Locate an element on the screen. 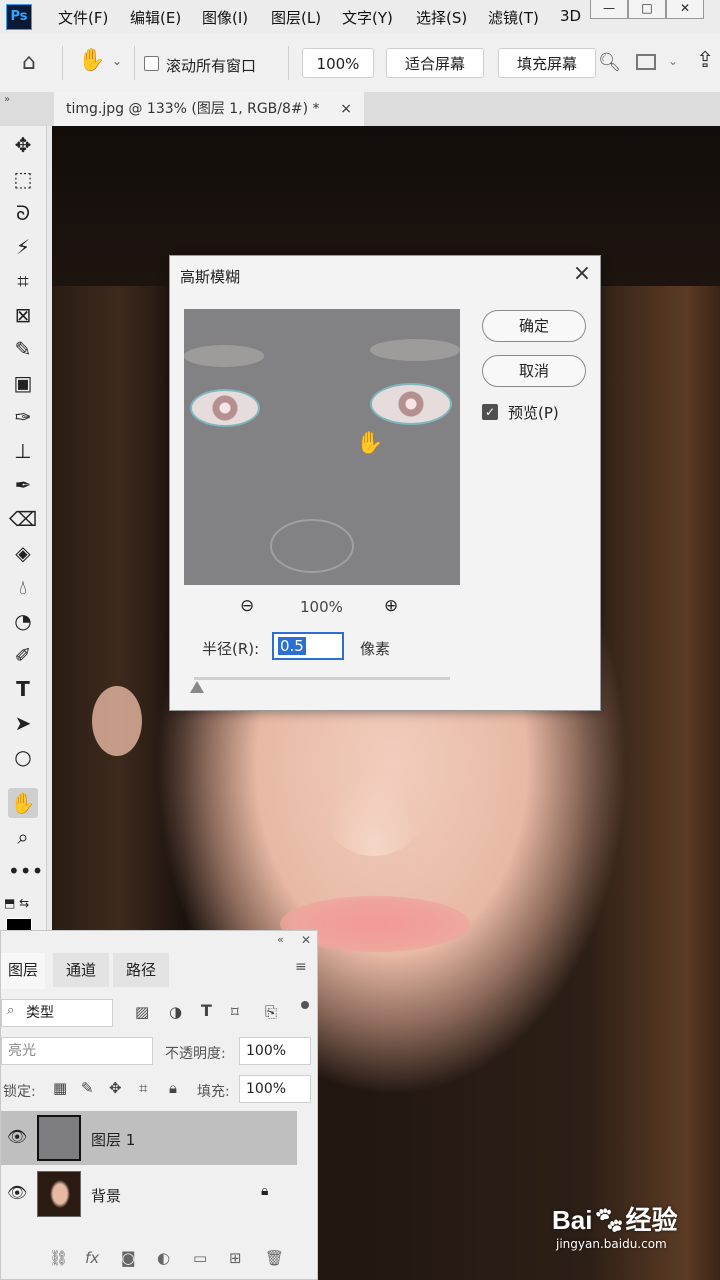 This screenshot has width=720, height=1280. menu-type: 文字(Y) is located at coordinates (367, 17).